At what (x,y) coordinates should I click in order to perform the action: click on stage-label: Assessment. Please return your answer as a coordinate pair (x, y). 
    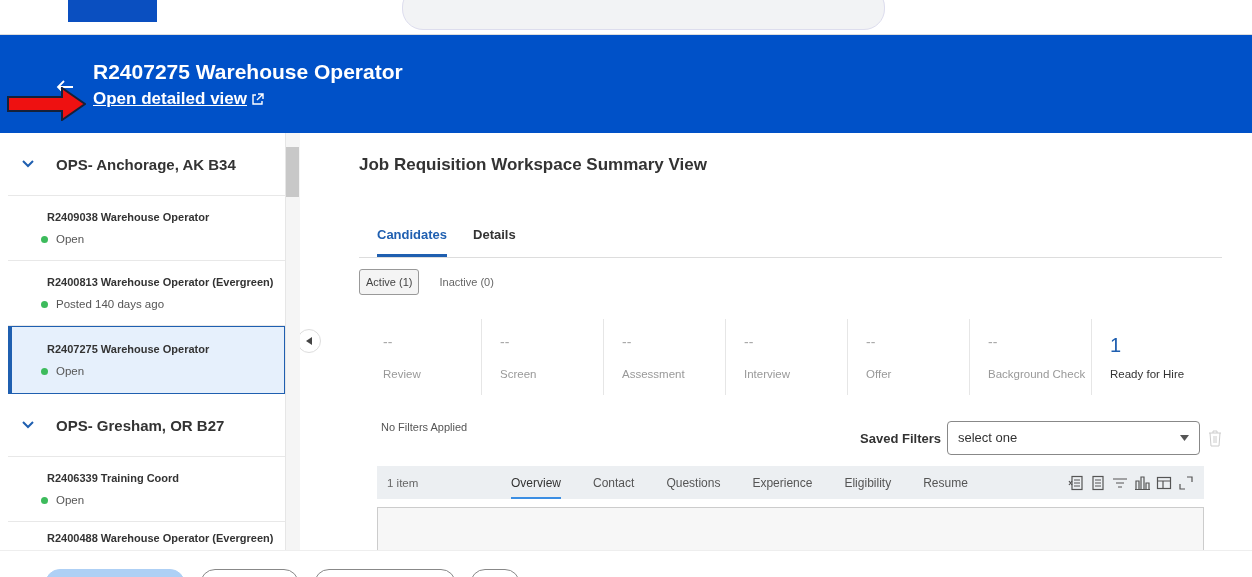
    Looking at the image, I should click on (654, 374).